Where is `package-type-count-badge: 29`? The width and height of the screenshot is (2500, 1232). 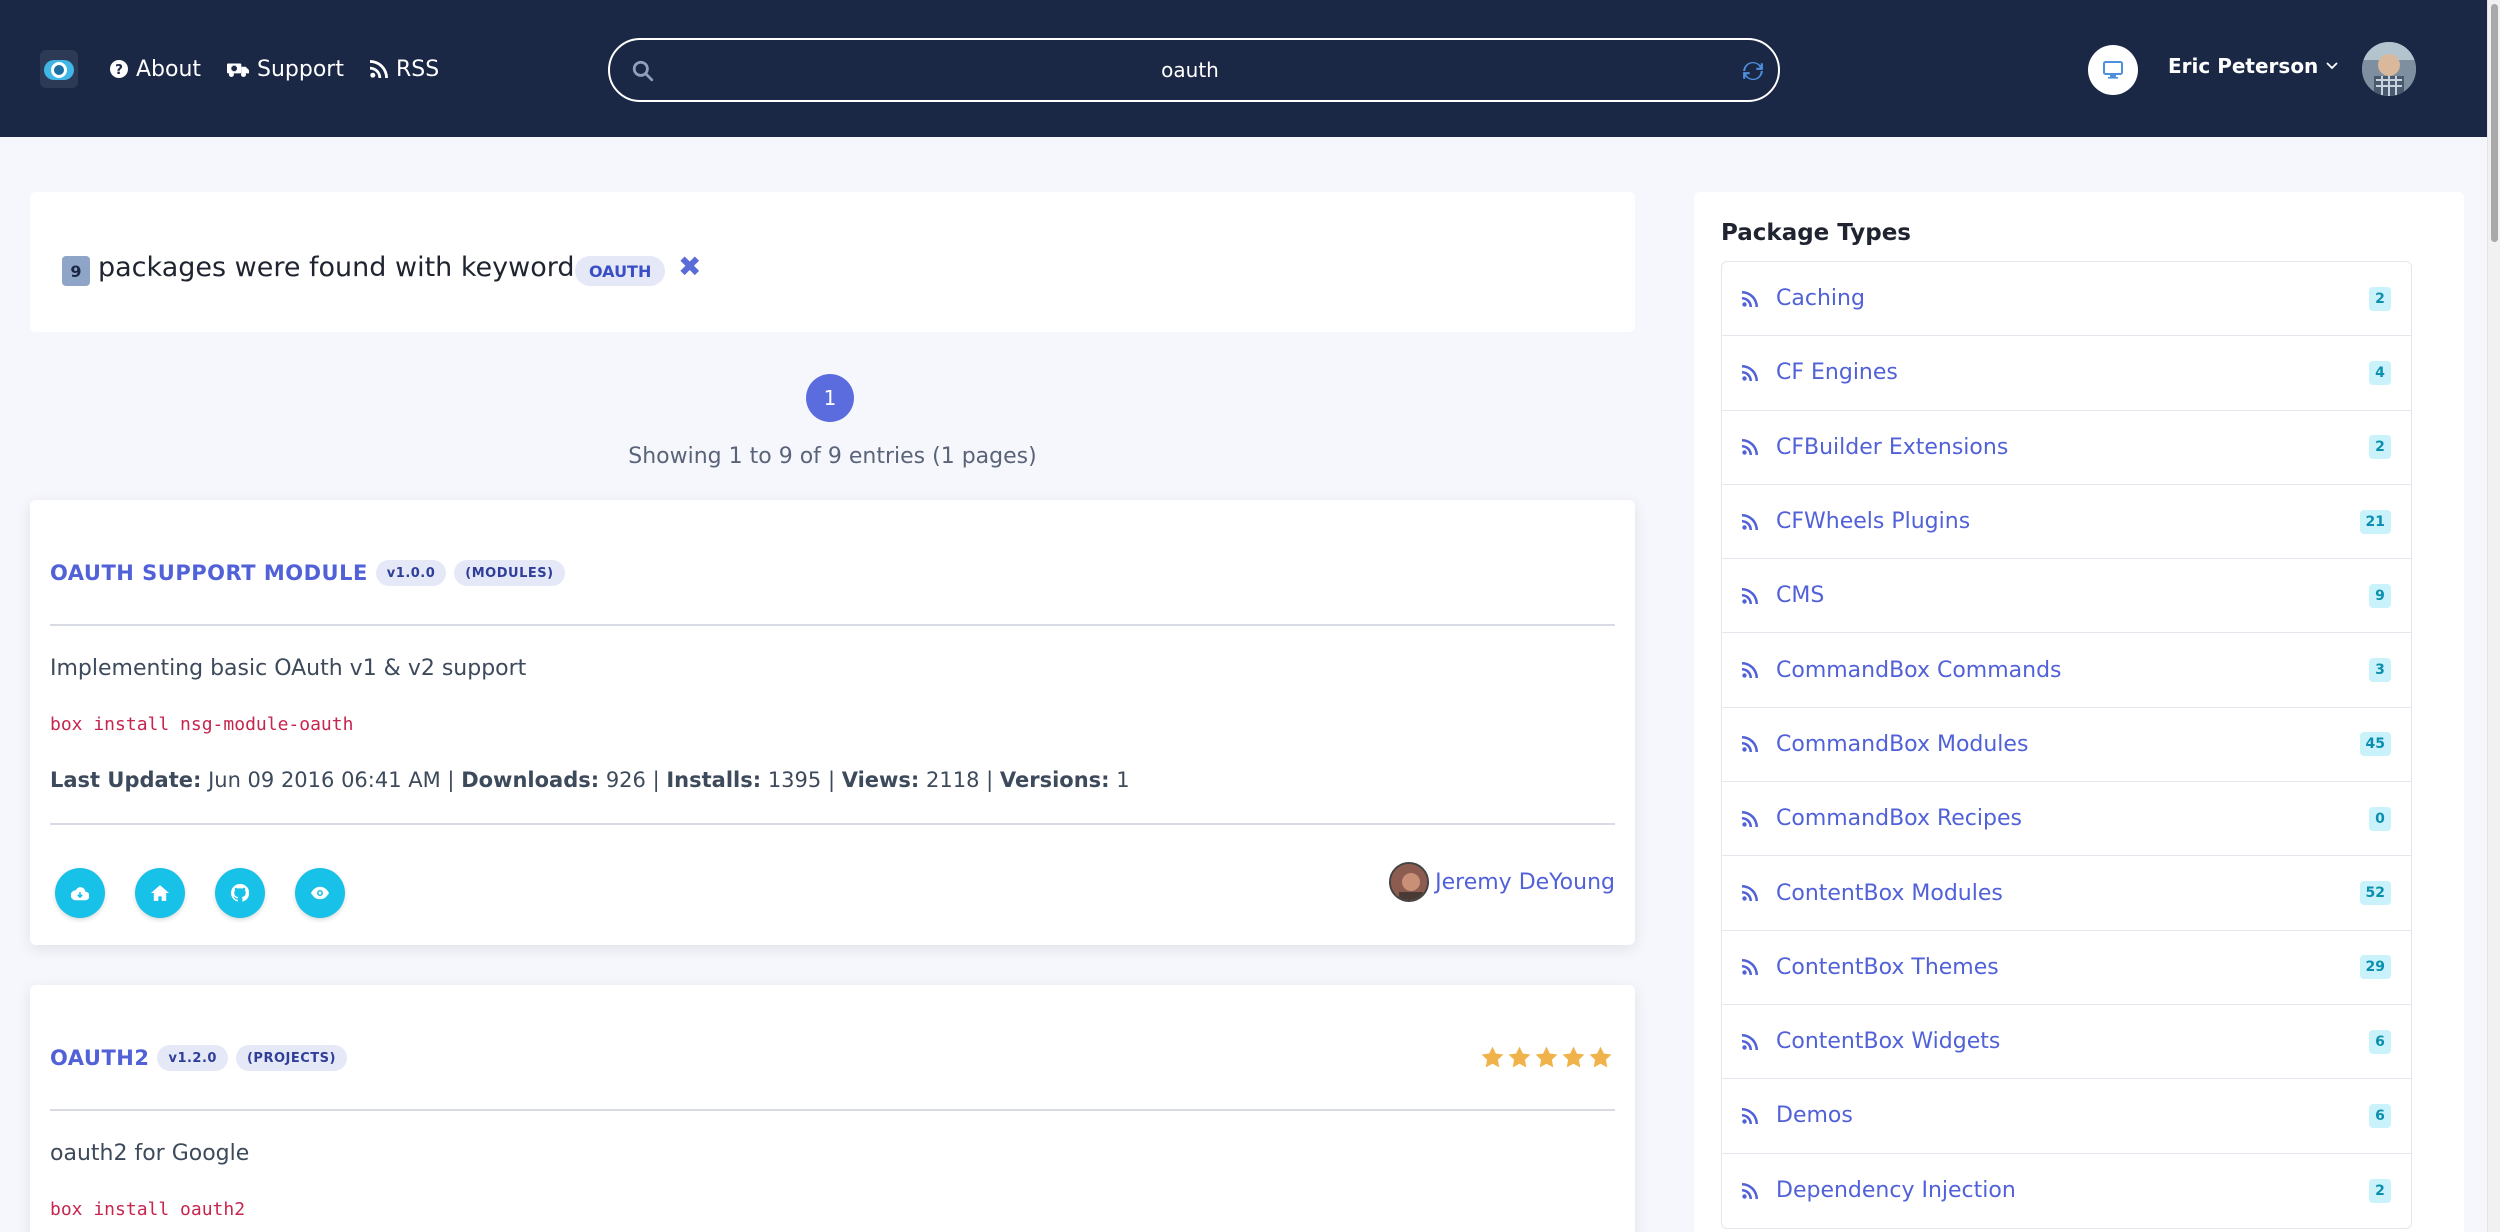 package-type-count-badge: 29 is located at coordinates (2375, 967).